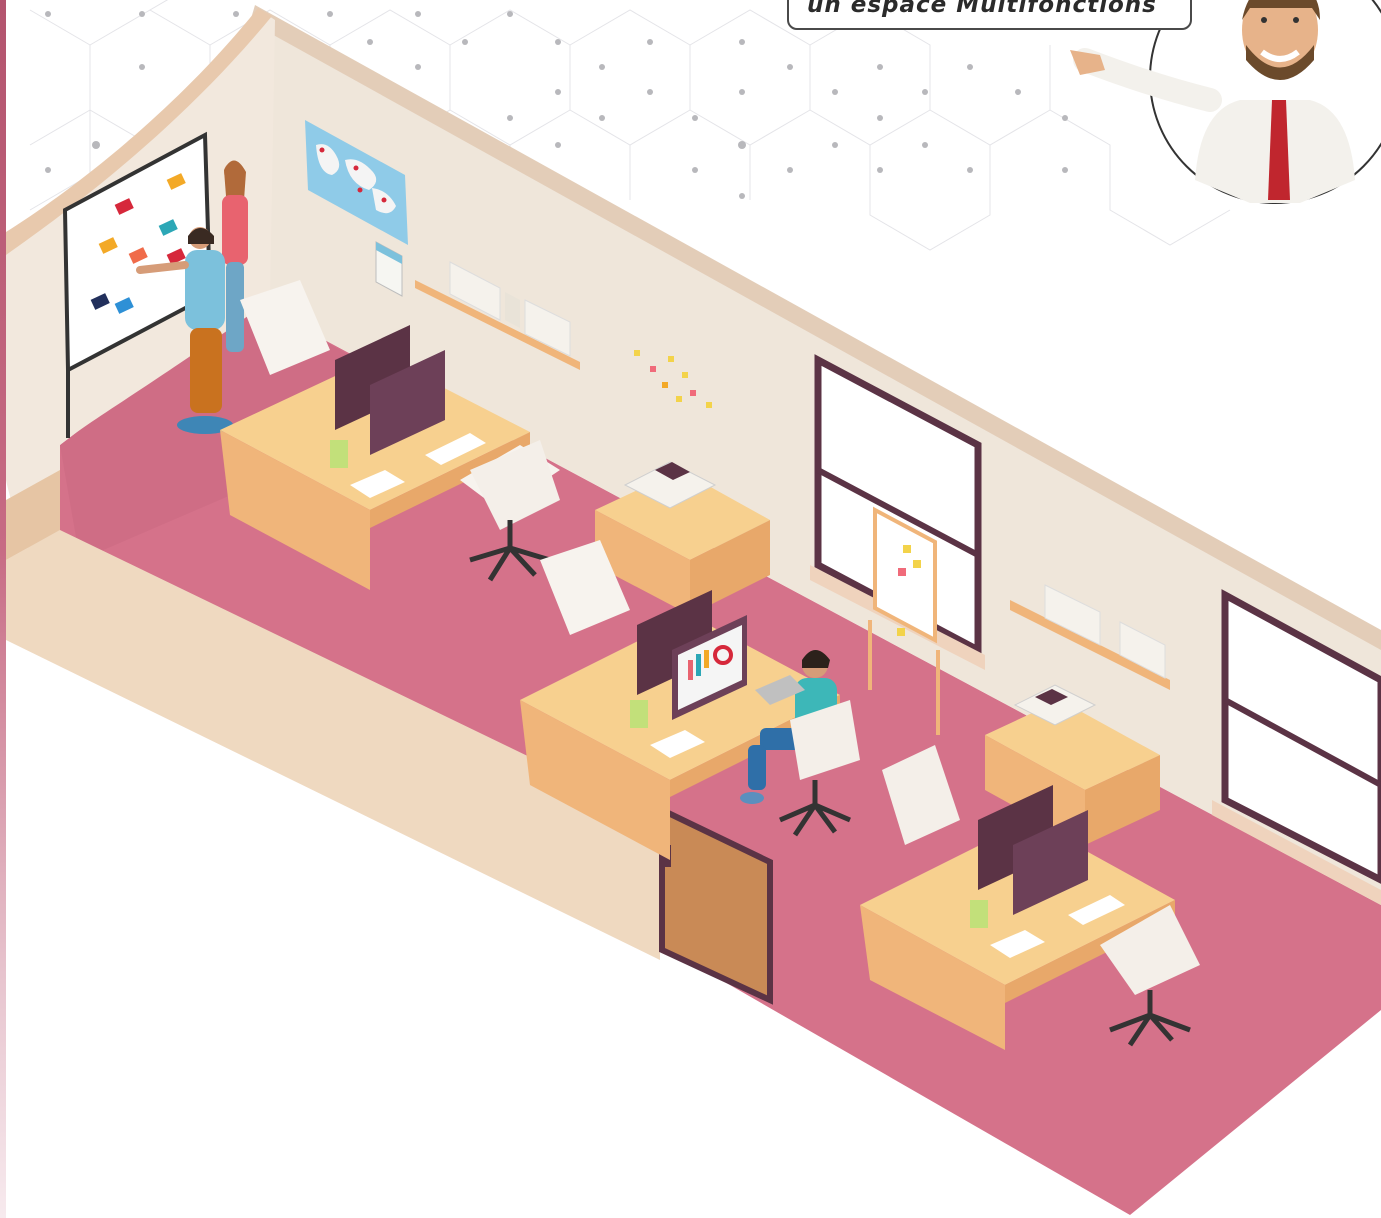 The image size is (1381, 1218). I want to click on speech-bubble-text: un espace Multifonctions, so click(982, 9).